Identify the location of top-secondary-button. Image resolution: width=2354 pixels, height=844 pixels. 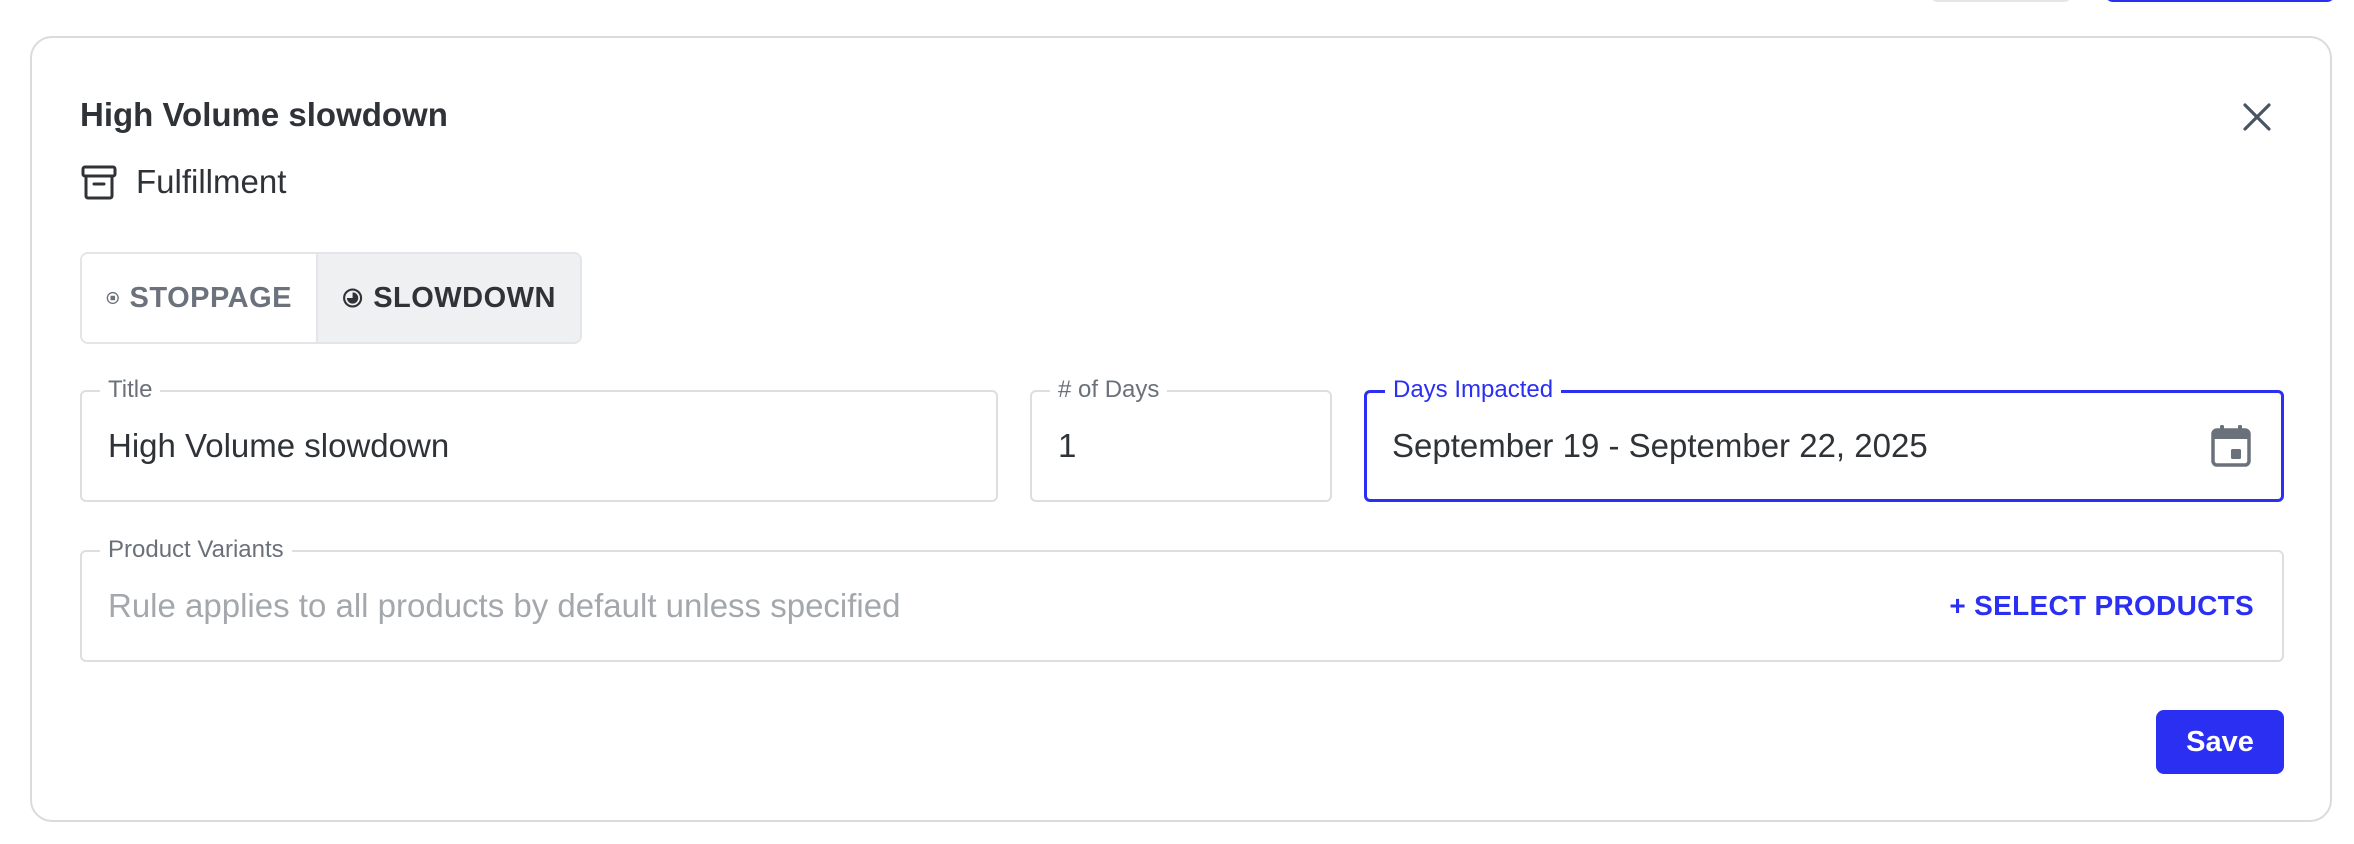
(2001, 1).